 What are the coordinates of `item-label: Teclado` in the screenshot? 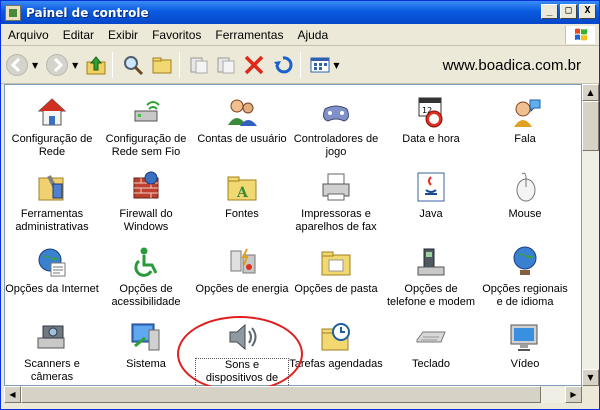 It's located at (431, 364).